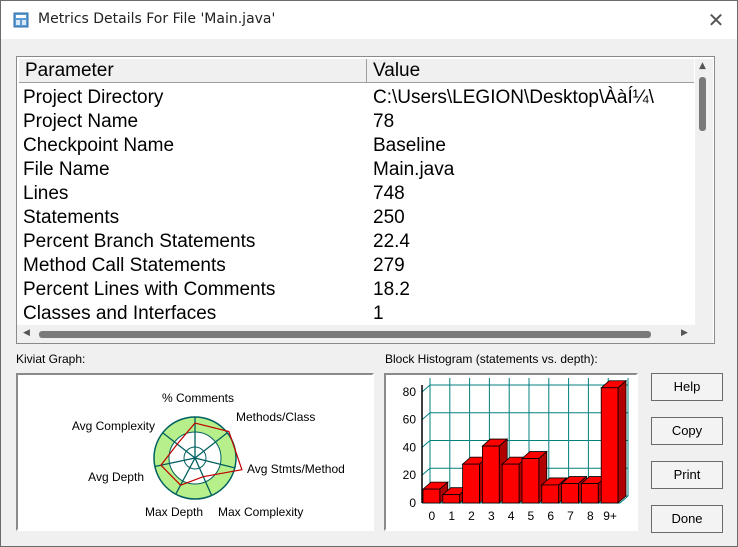  What do you see at coordinates (356, 266) in the screenshot?
I see `table-row: Method Call Statements 279` at bounding box center [356, 266].